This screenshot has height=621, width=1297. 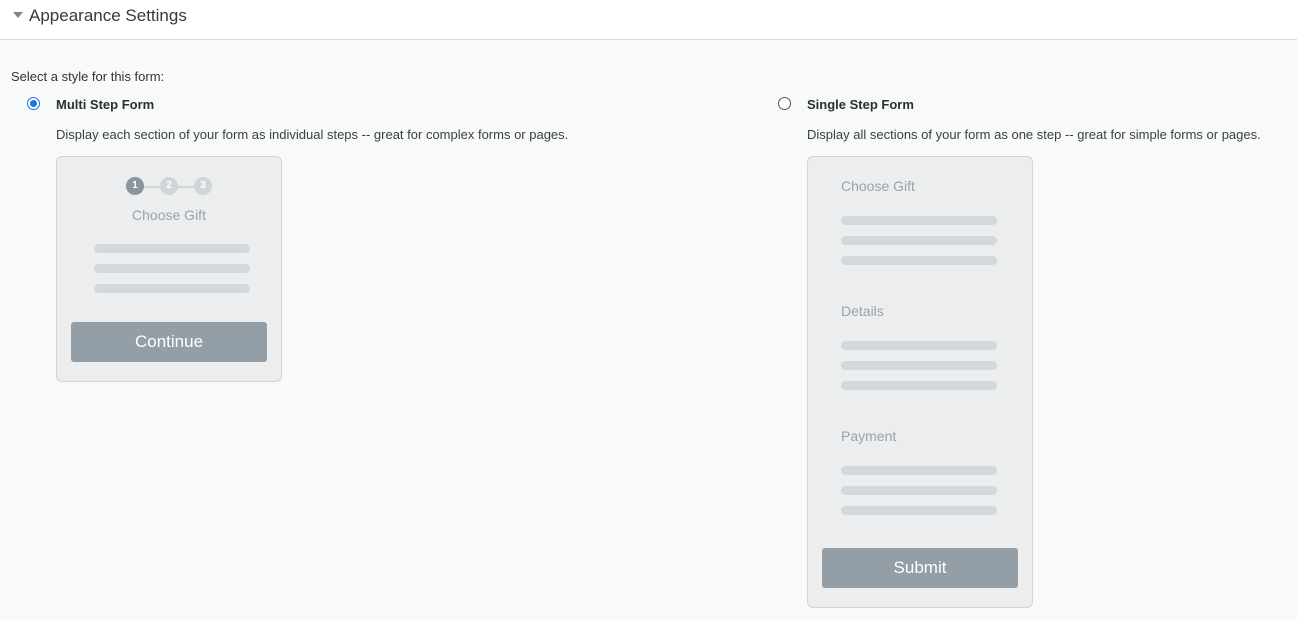 What do you see at coordinates (18, 15) in the screenshot?
I see `caret-down-icon` at bounding box center [18, 15].